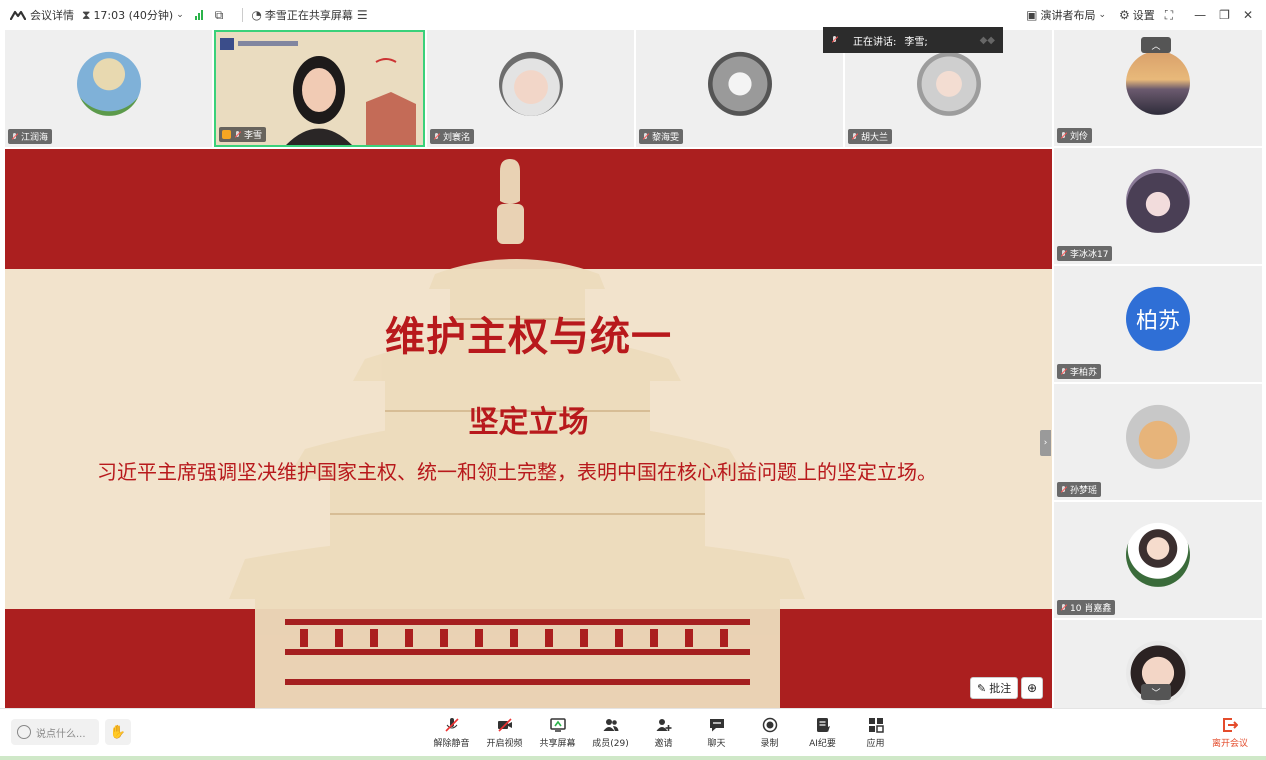  What do you see at coordinates (557, 744) in the screenshot?
I see `share-screen-label: 共享屏幕` at bounding box center [557, 744].